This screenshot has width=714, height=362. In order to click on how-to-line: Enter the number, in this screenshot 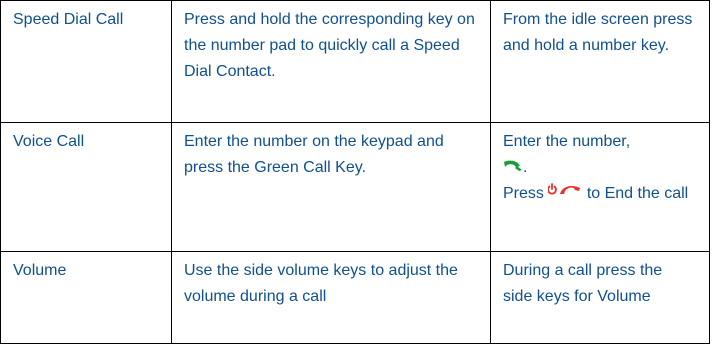, I will do `click(567, 141)`.